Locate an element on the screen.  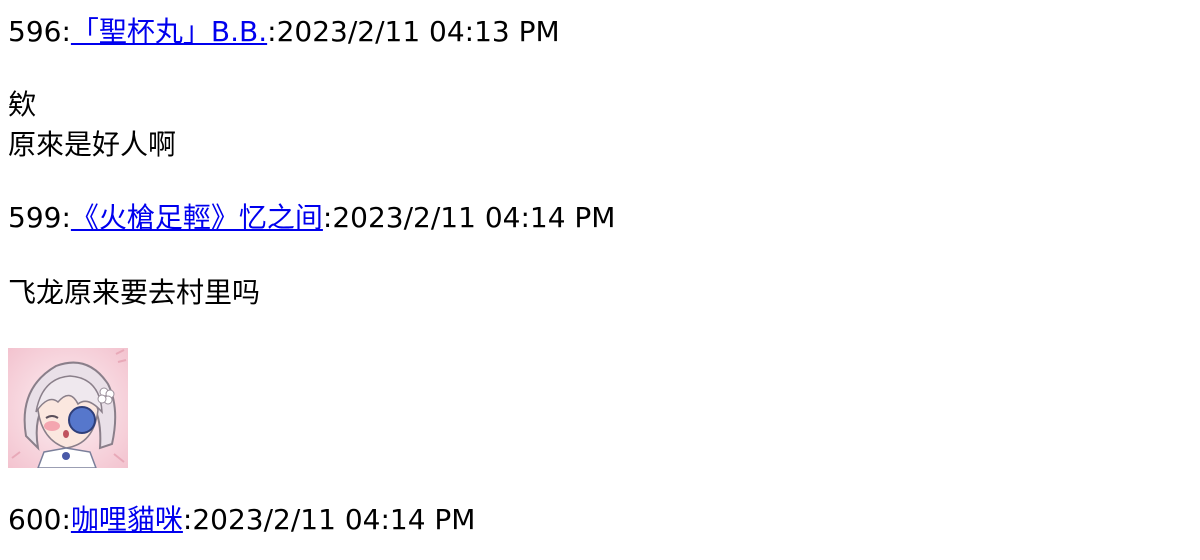
post-number: 600 is located at coordinates (35, 519).